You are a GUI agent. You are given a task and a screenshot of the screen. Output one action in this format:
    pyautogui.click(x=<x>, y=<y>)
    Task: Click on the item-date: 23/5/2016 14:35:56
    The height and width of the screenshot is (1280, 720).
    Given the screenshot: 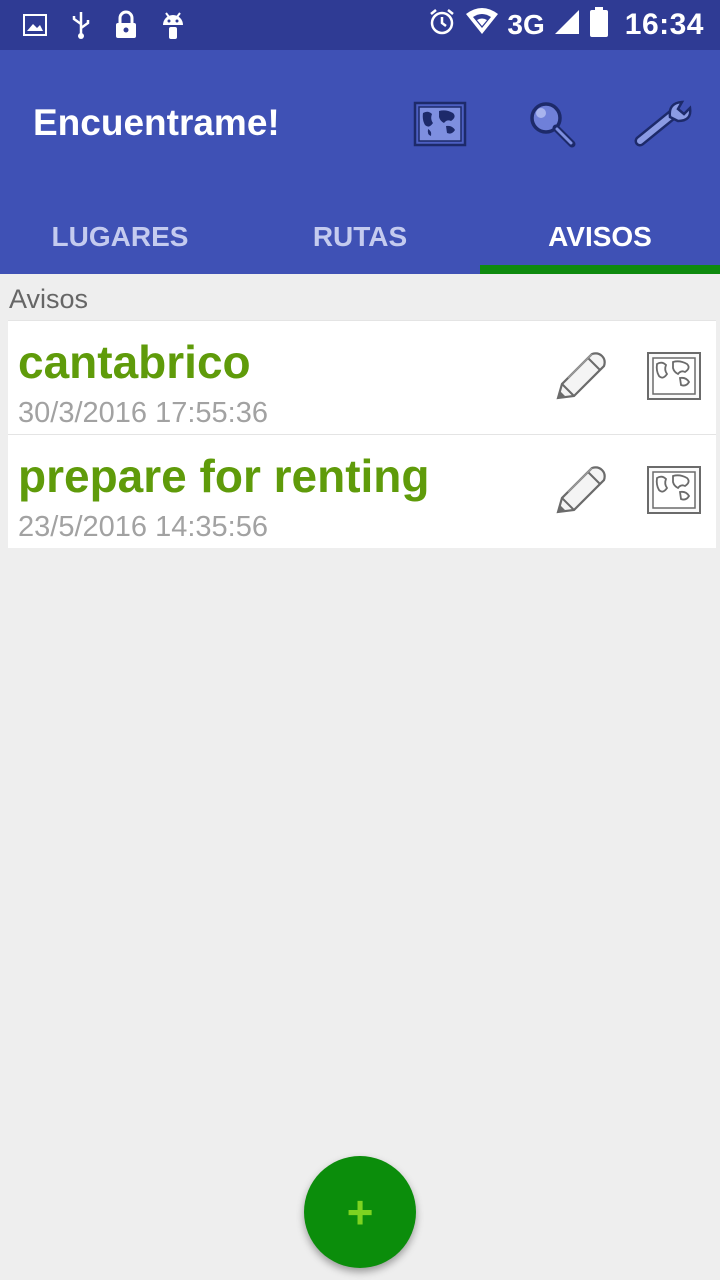 What is the action you would take?
    pyautogui.click(x=143, y=527)
    